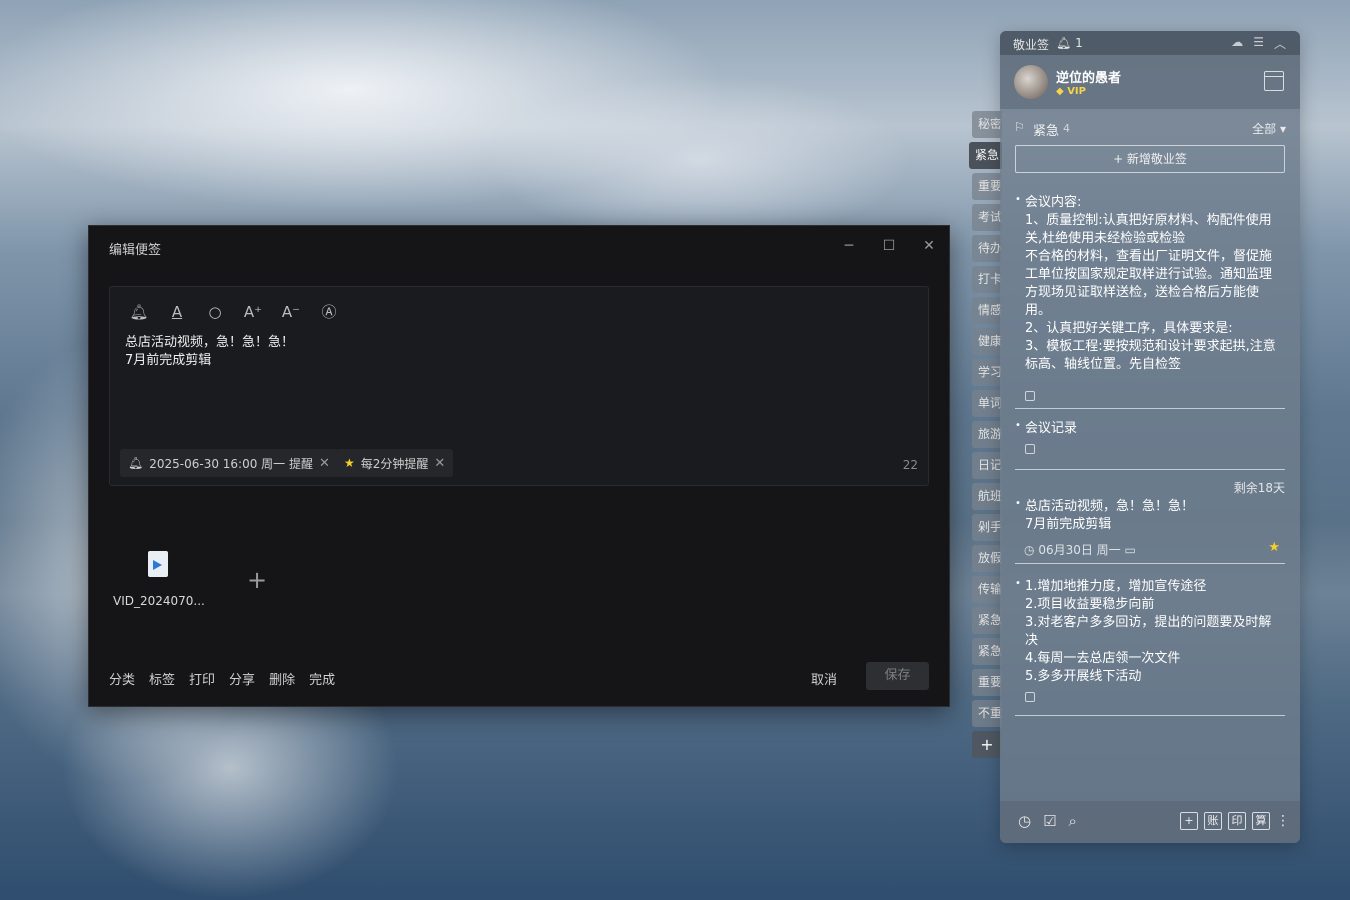  Describe the element at coordinates (889, 246) in the screenshot. I see `maximize-button: ☐` at that location.